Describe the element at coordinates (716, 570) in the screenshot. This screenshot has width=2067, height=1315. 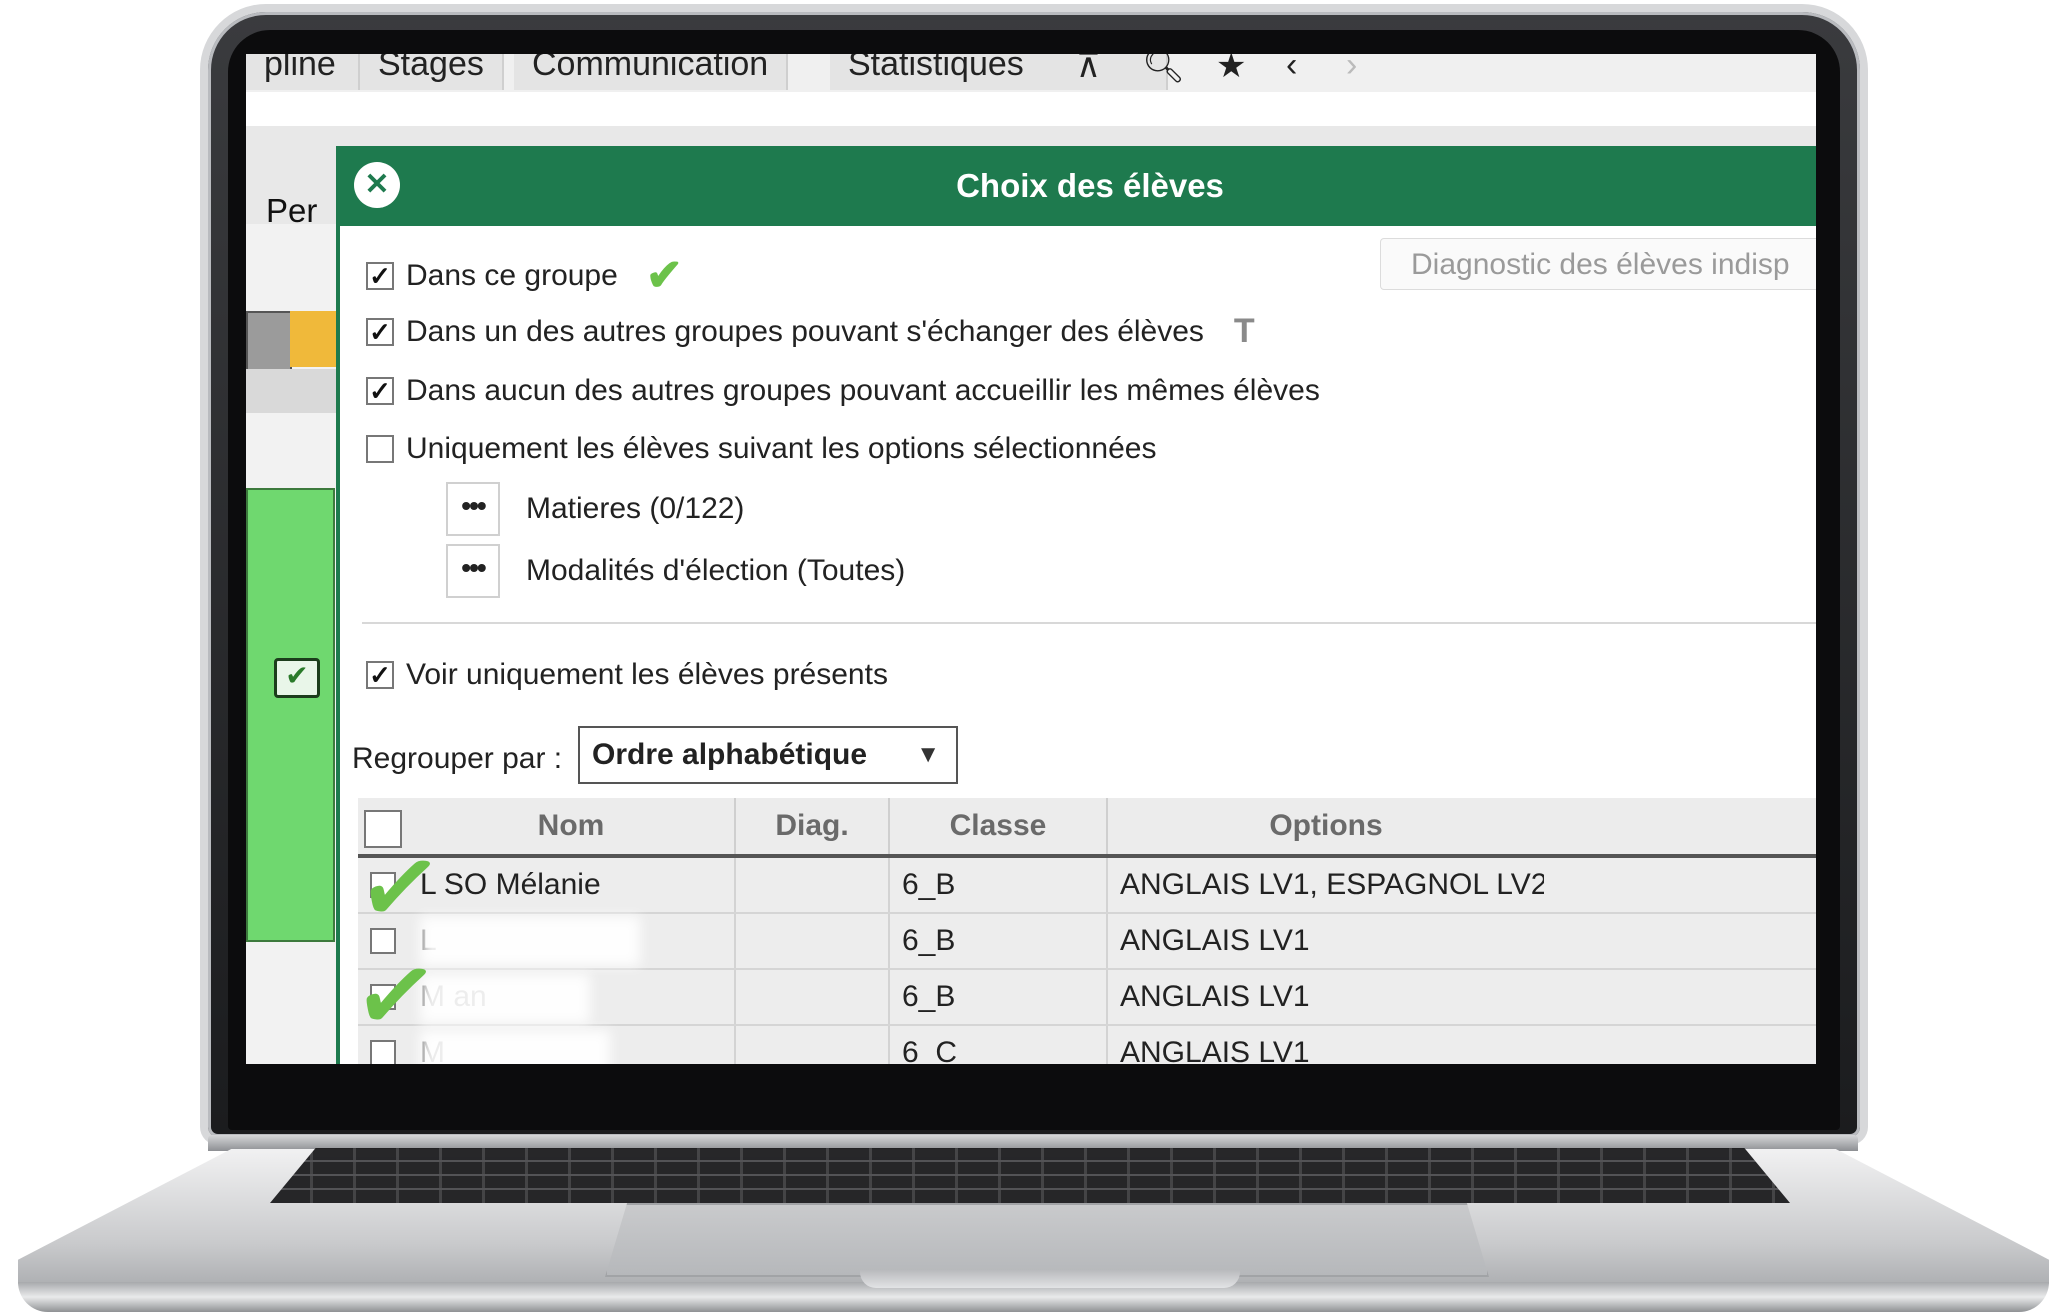
I see `election-modes-label: Modalités d'élection (Toutes)` at that location.